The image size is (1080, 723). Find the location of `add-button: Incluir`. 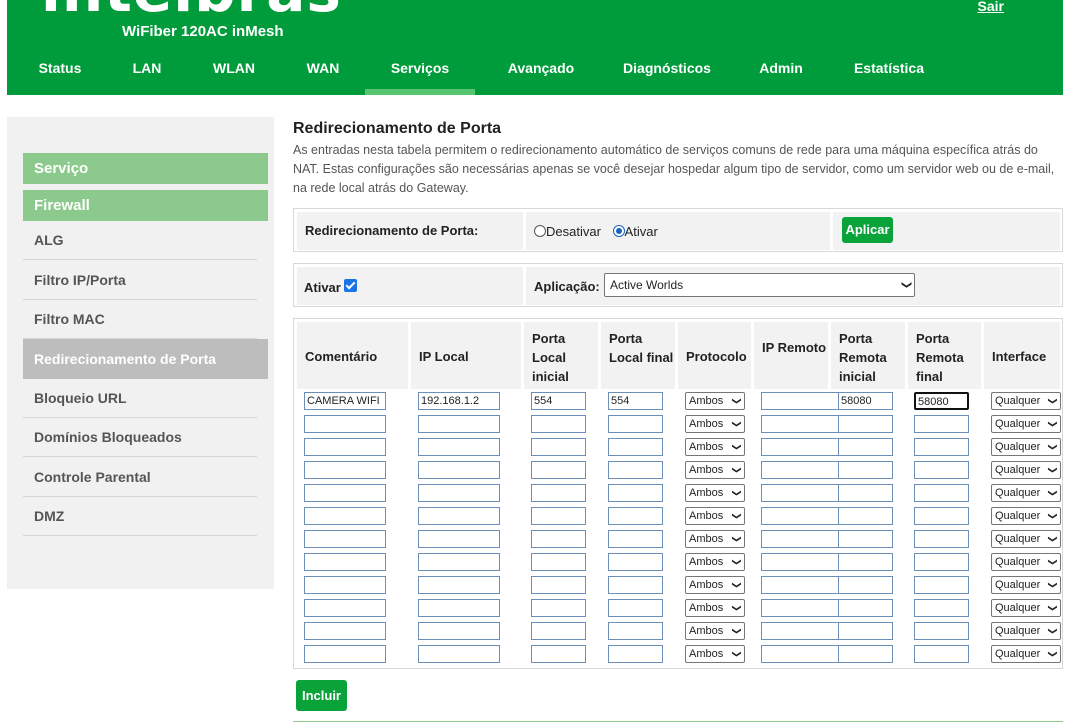

add-button: Incluir is located at coordinates (321, 695).